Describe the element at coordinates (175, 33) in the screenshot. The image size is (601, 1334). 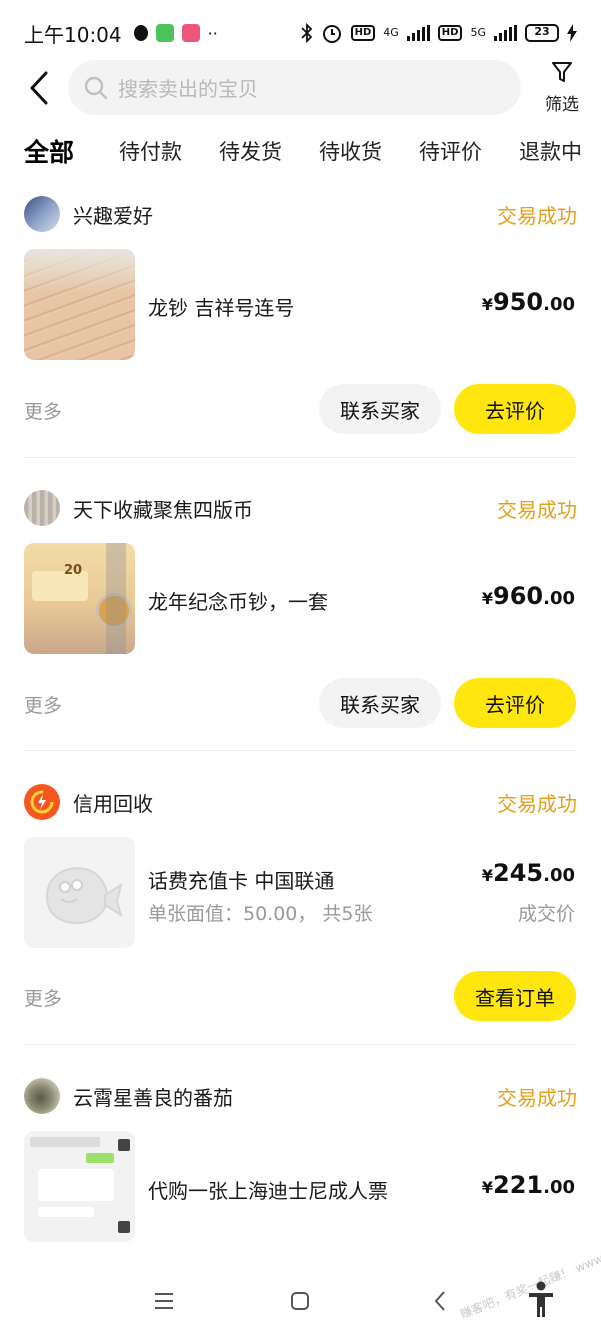
I see `notification-icons: ··` at that location.